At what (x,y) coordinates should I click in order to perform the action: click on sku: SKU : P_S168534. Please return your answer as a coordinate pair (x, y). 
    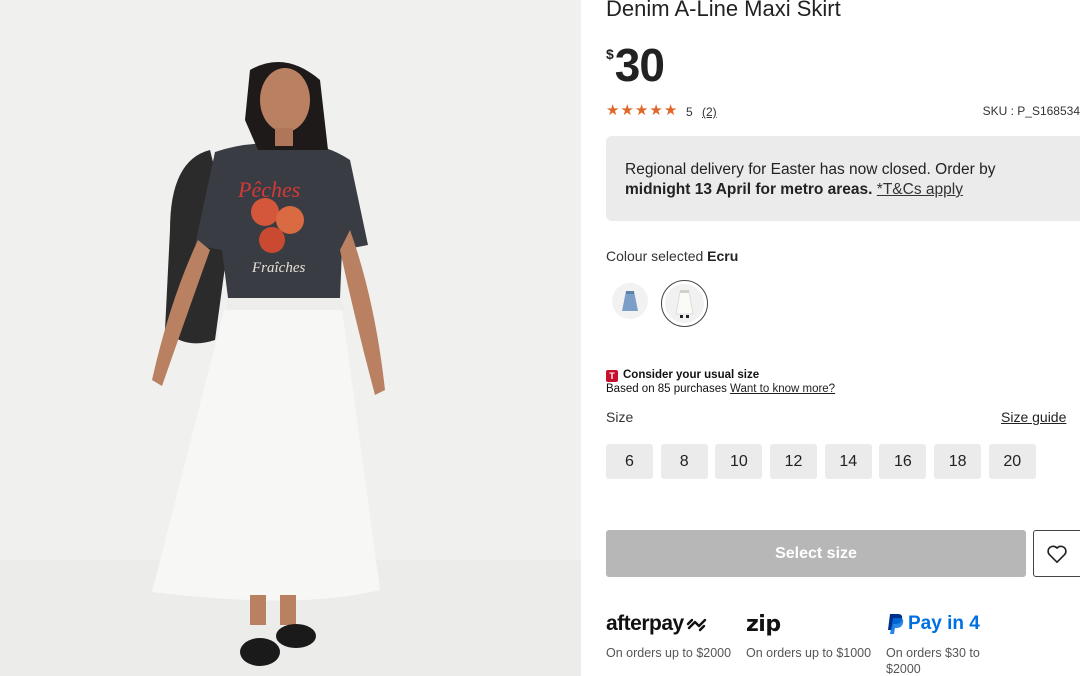
    Looking at the image, I should click on (1031, 111).